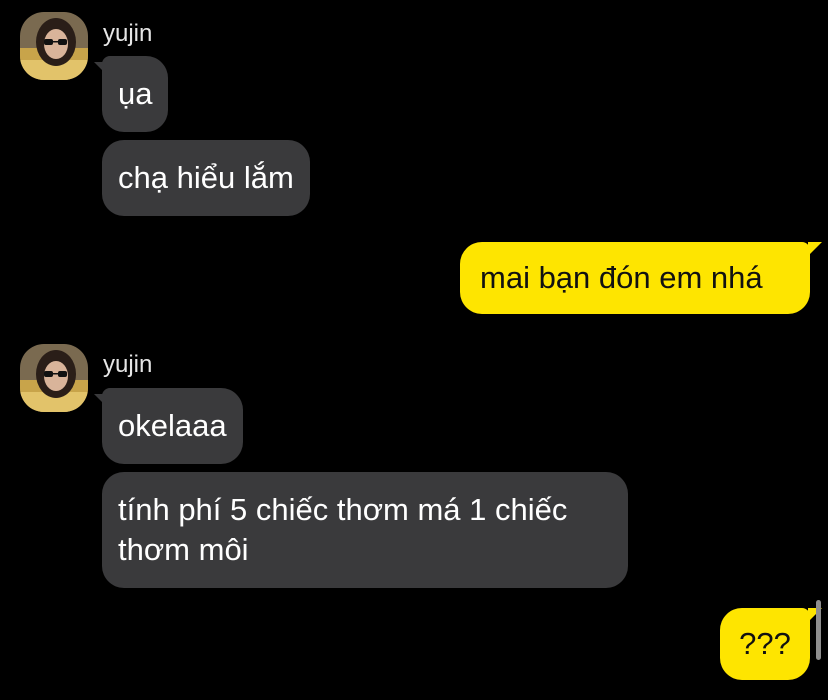  I want to click on scrollbar, so click(818, 630).